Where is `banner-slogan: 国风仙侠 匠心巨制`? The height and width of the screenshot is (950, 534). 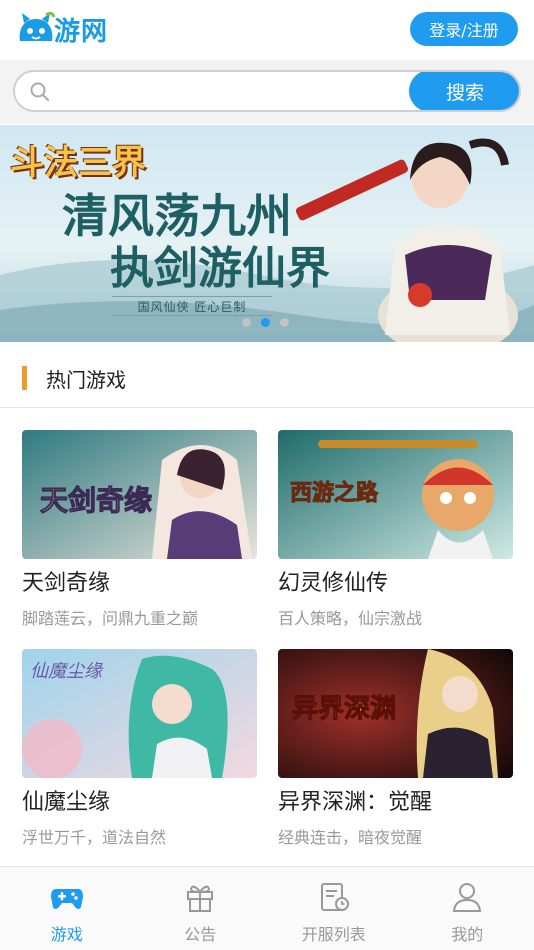 banner-slogan: 国风仙侠 匠心巨制 is located at coordinates (192, 306).